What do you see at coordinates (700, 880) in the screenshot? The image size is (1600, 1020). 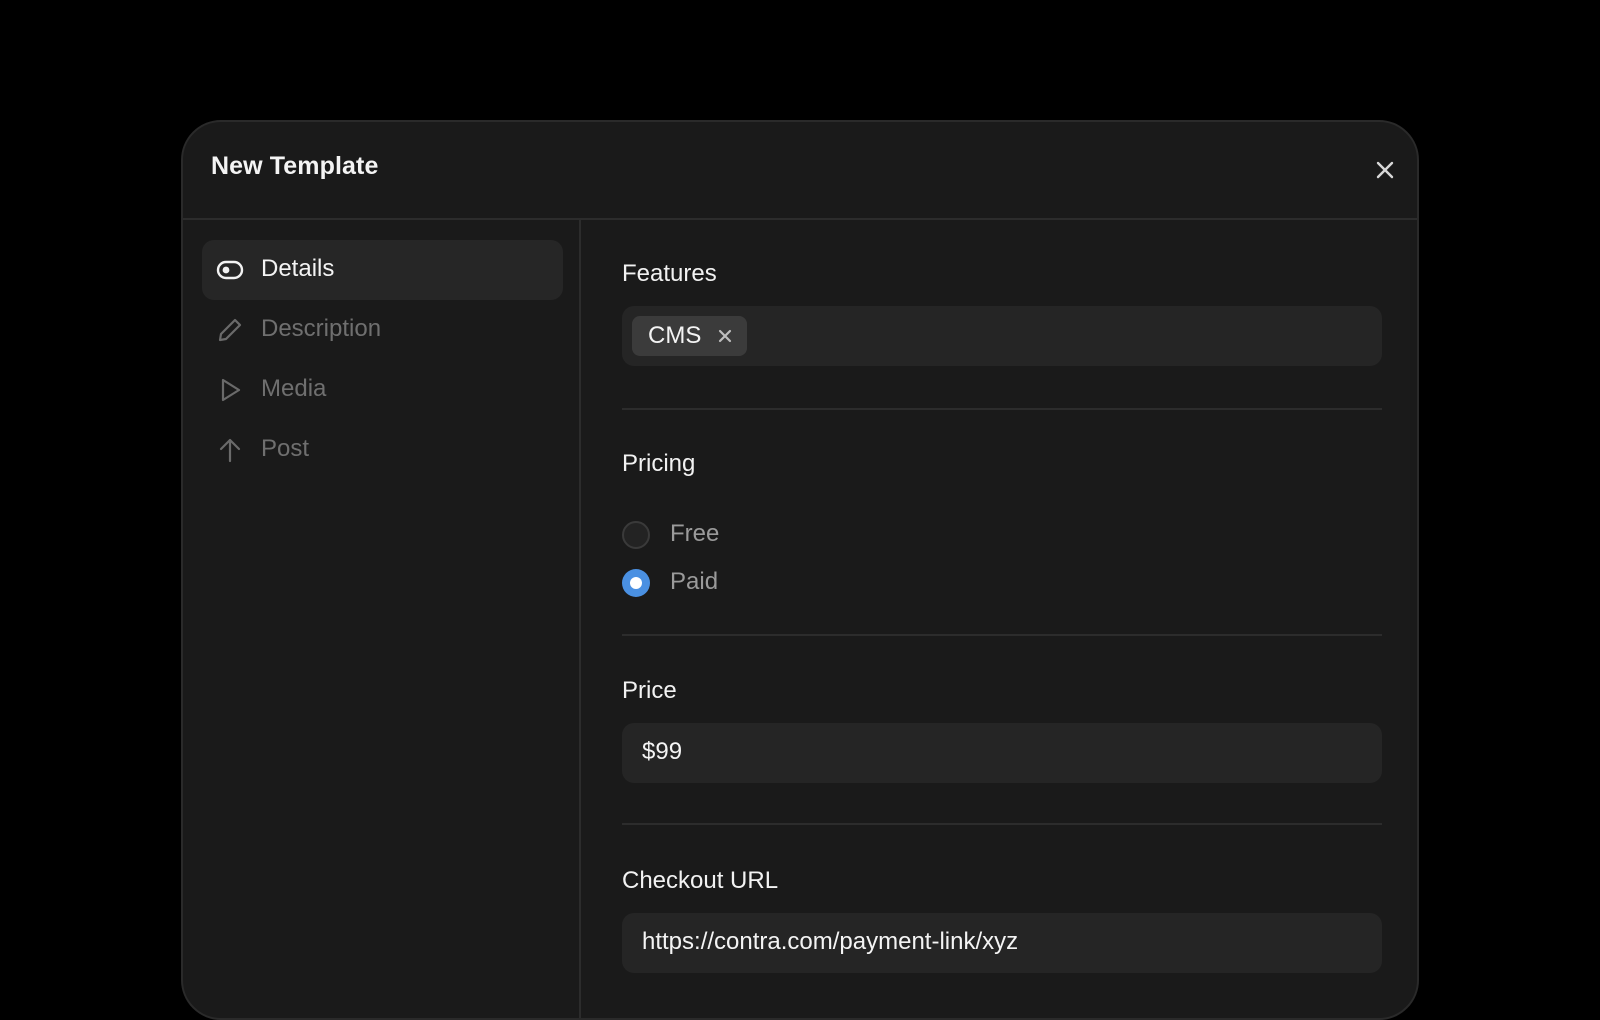 I see `checkout-url-label: Checkout URL` at bounding box center [700, 880].